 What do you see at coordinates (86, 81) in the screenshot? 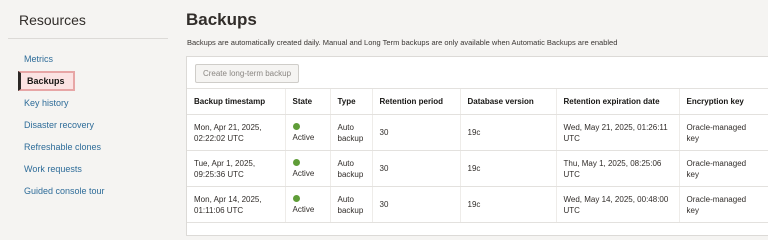
I see `sidebar-item-backups: Backups` at bounding box center [86, 81].